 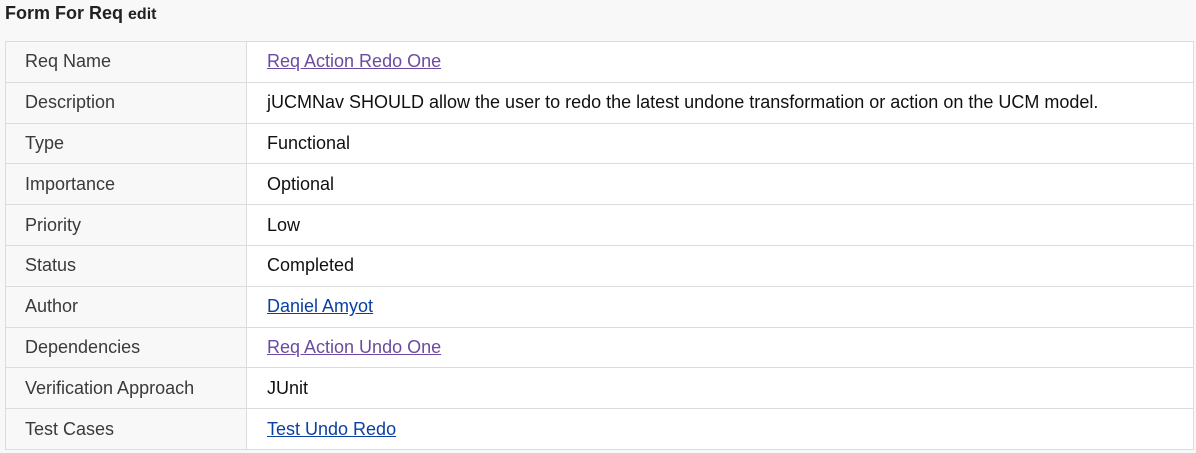 I want to click on table-row: Priority Low, so click(x=599, y=225).